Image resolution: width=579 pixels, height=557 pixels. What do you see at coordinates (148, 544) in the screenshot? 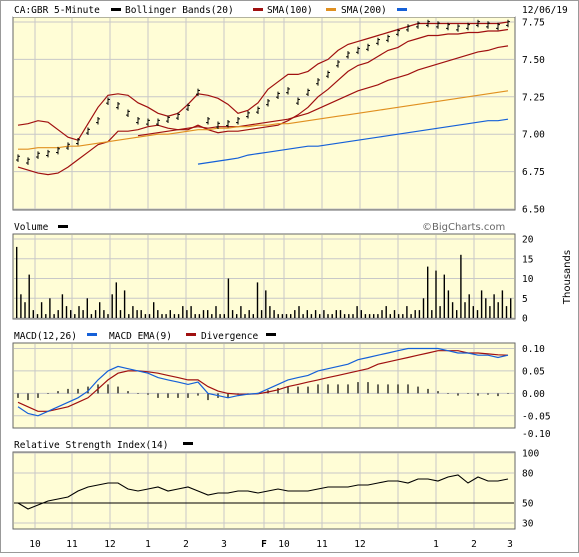
I see `x-axis-label: 1` at bounding box center [148, 544].